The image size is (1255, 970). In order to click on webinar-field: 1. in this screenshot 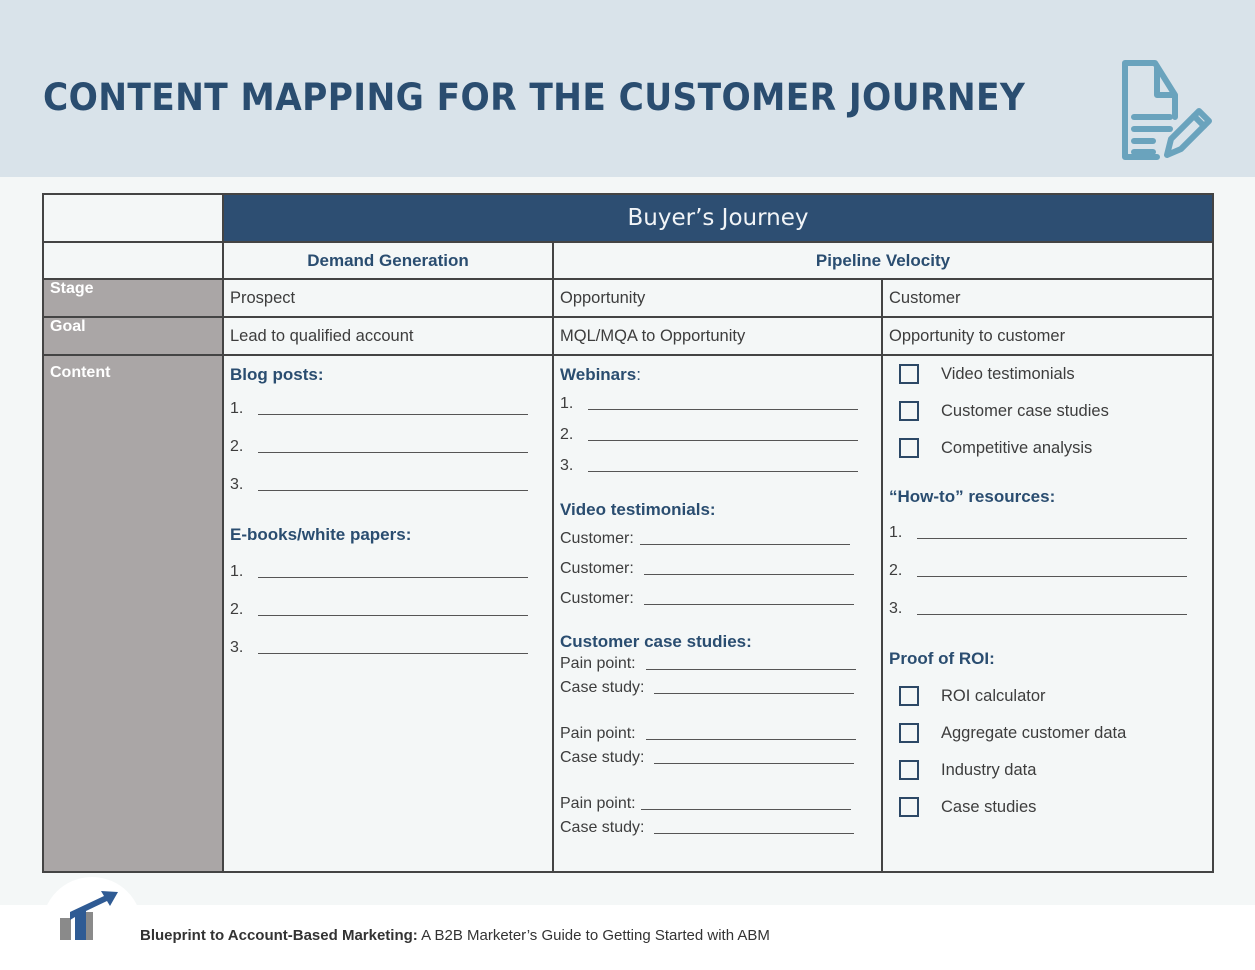, I will do `click(717, 404)`.